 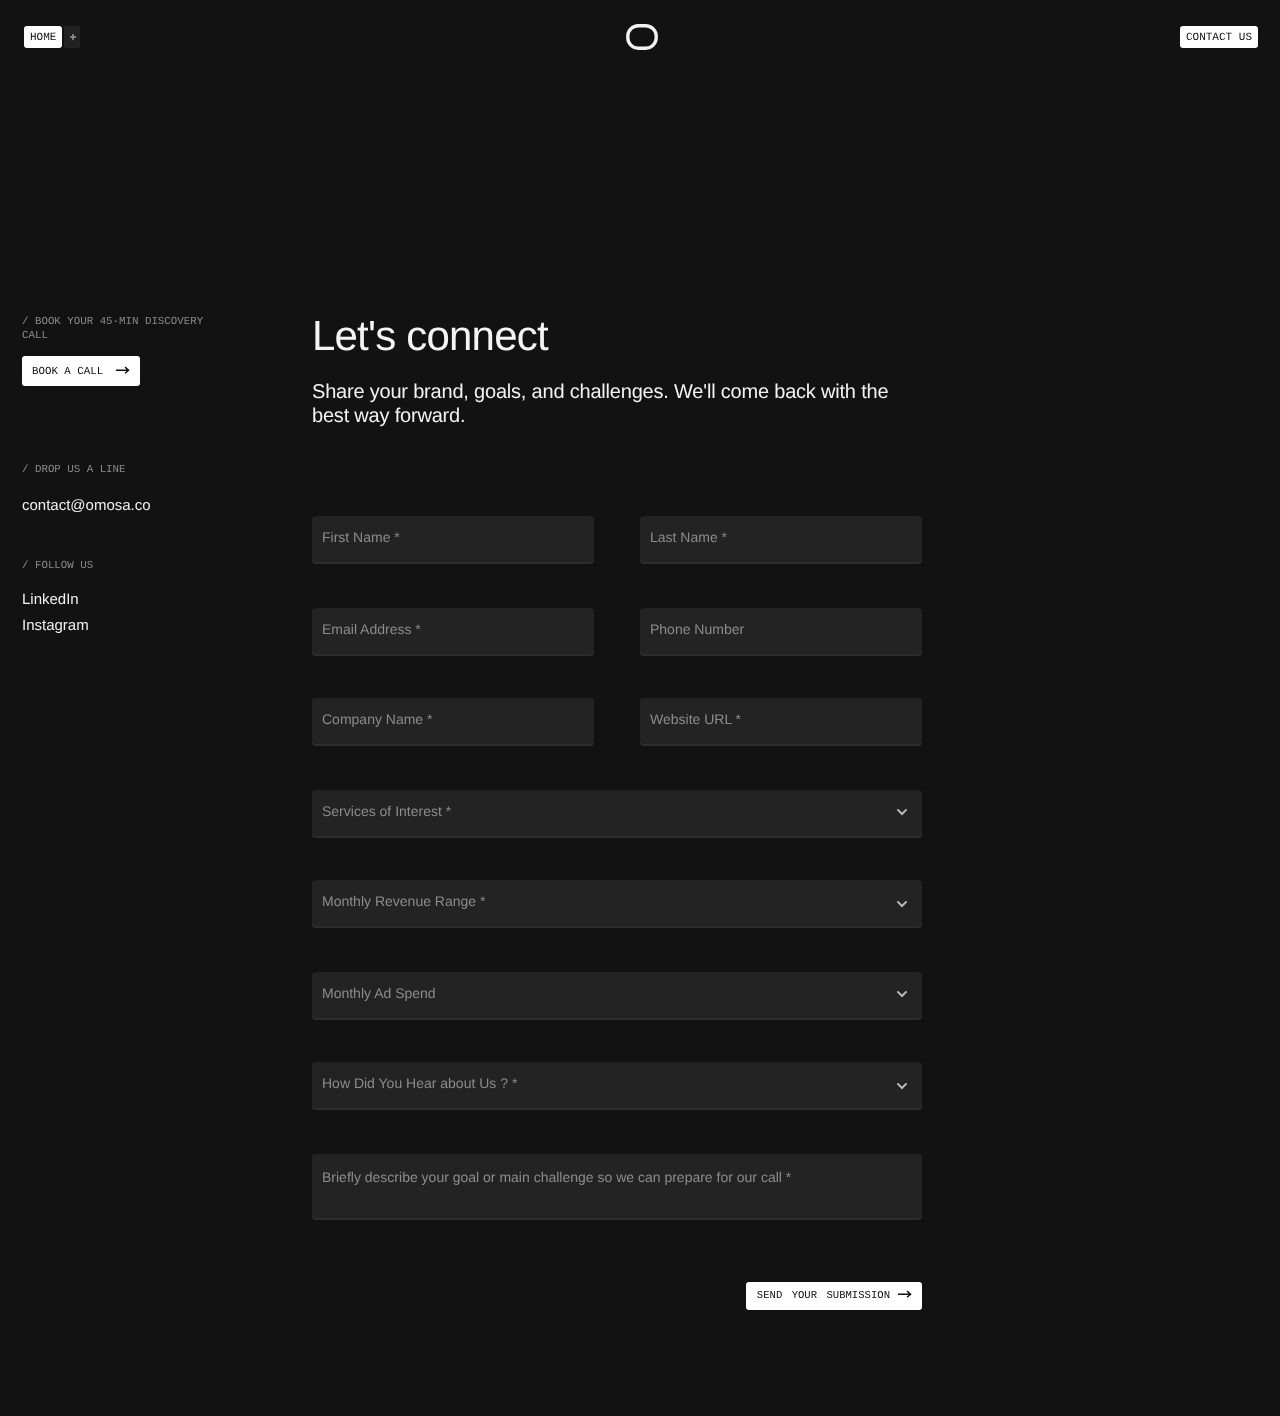 I want to click on menu-button, so click(x=72, y=37).